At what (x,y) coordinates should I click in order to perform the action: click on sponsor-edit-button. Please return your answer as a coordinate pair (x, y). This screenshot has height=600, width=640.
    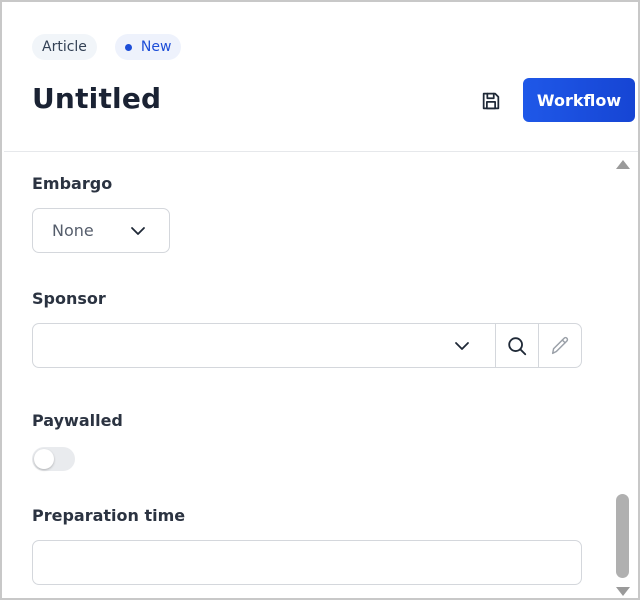
    Looking at the image, I should click on (559, 345).